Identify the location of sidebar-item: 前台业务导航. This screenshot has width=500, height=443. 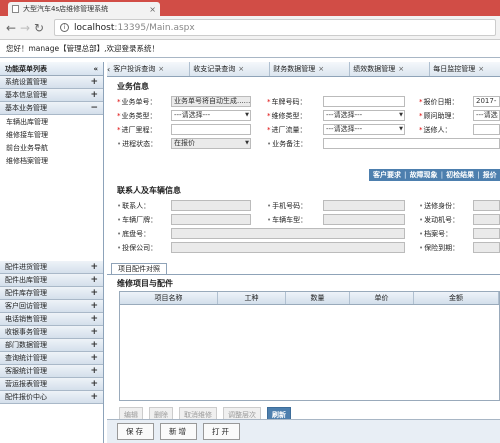
(51, 147).